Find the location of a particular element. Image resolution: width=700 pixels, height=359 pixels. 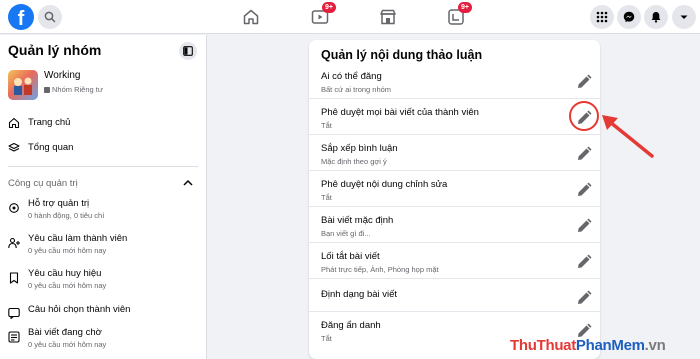

setting-title: Phê duyệt nội dung chỉnh sửa is located at coordinates (384, 184).